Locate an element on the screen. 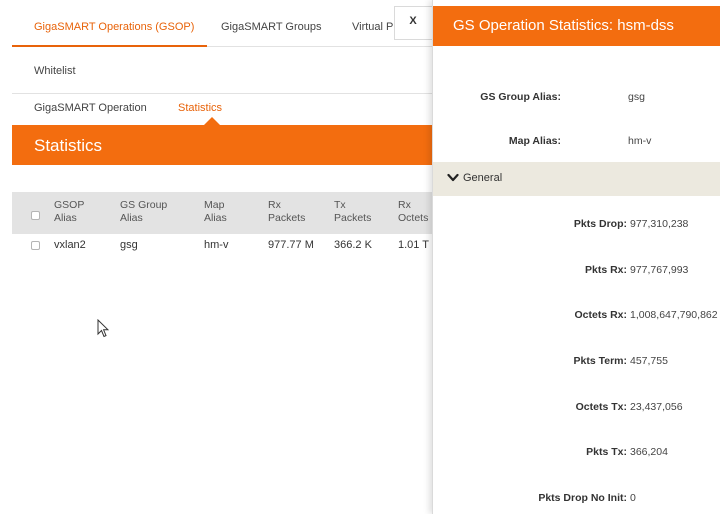 The image size is (720, 514). tab-whitelist: Whitelist is located at coordinates (55, 71).